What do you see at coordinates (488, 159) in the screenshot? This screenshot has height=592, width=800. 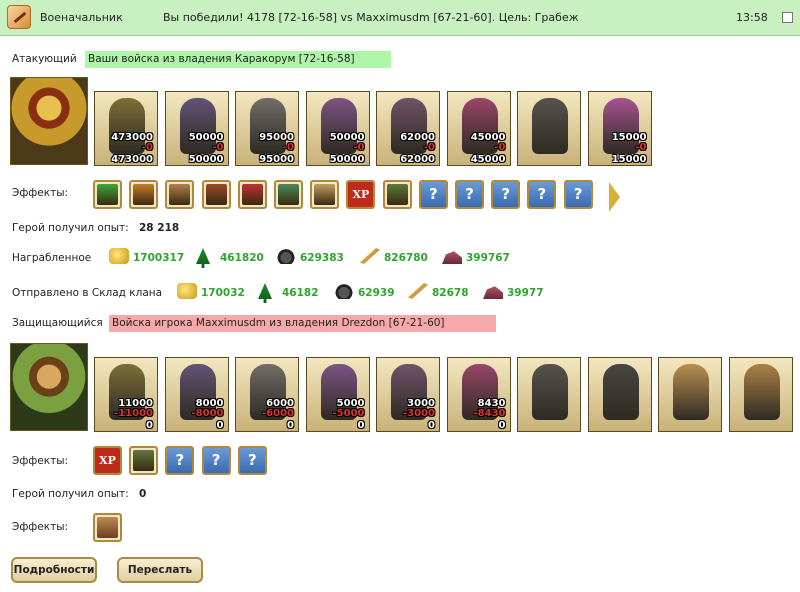 I see `unit-remaining: 45000` at bounding box center [488, 159].